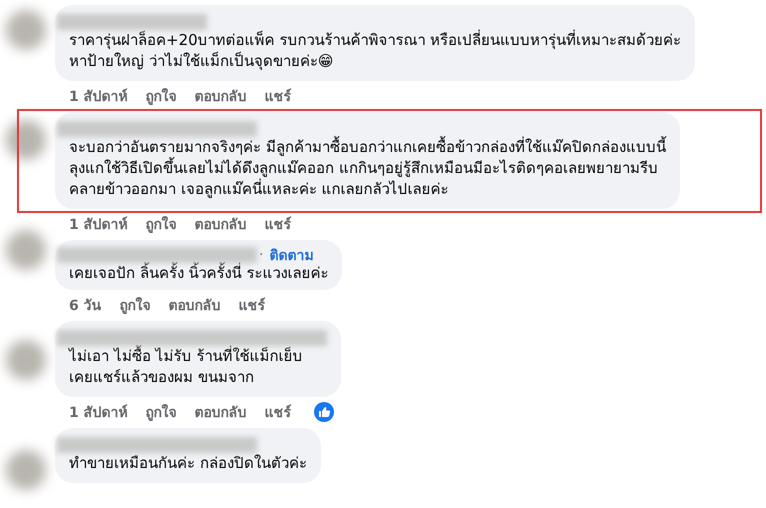  I want to click on comment-text: เคยเจอปัก ลิ้นครั้ง นิ้วครั้งนี่ ระแวงเลยค่ะ, so click(198, 273).